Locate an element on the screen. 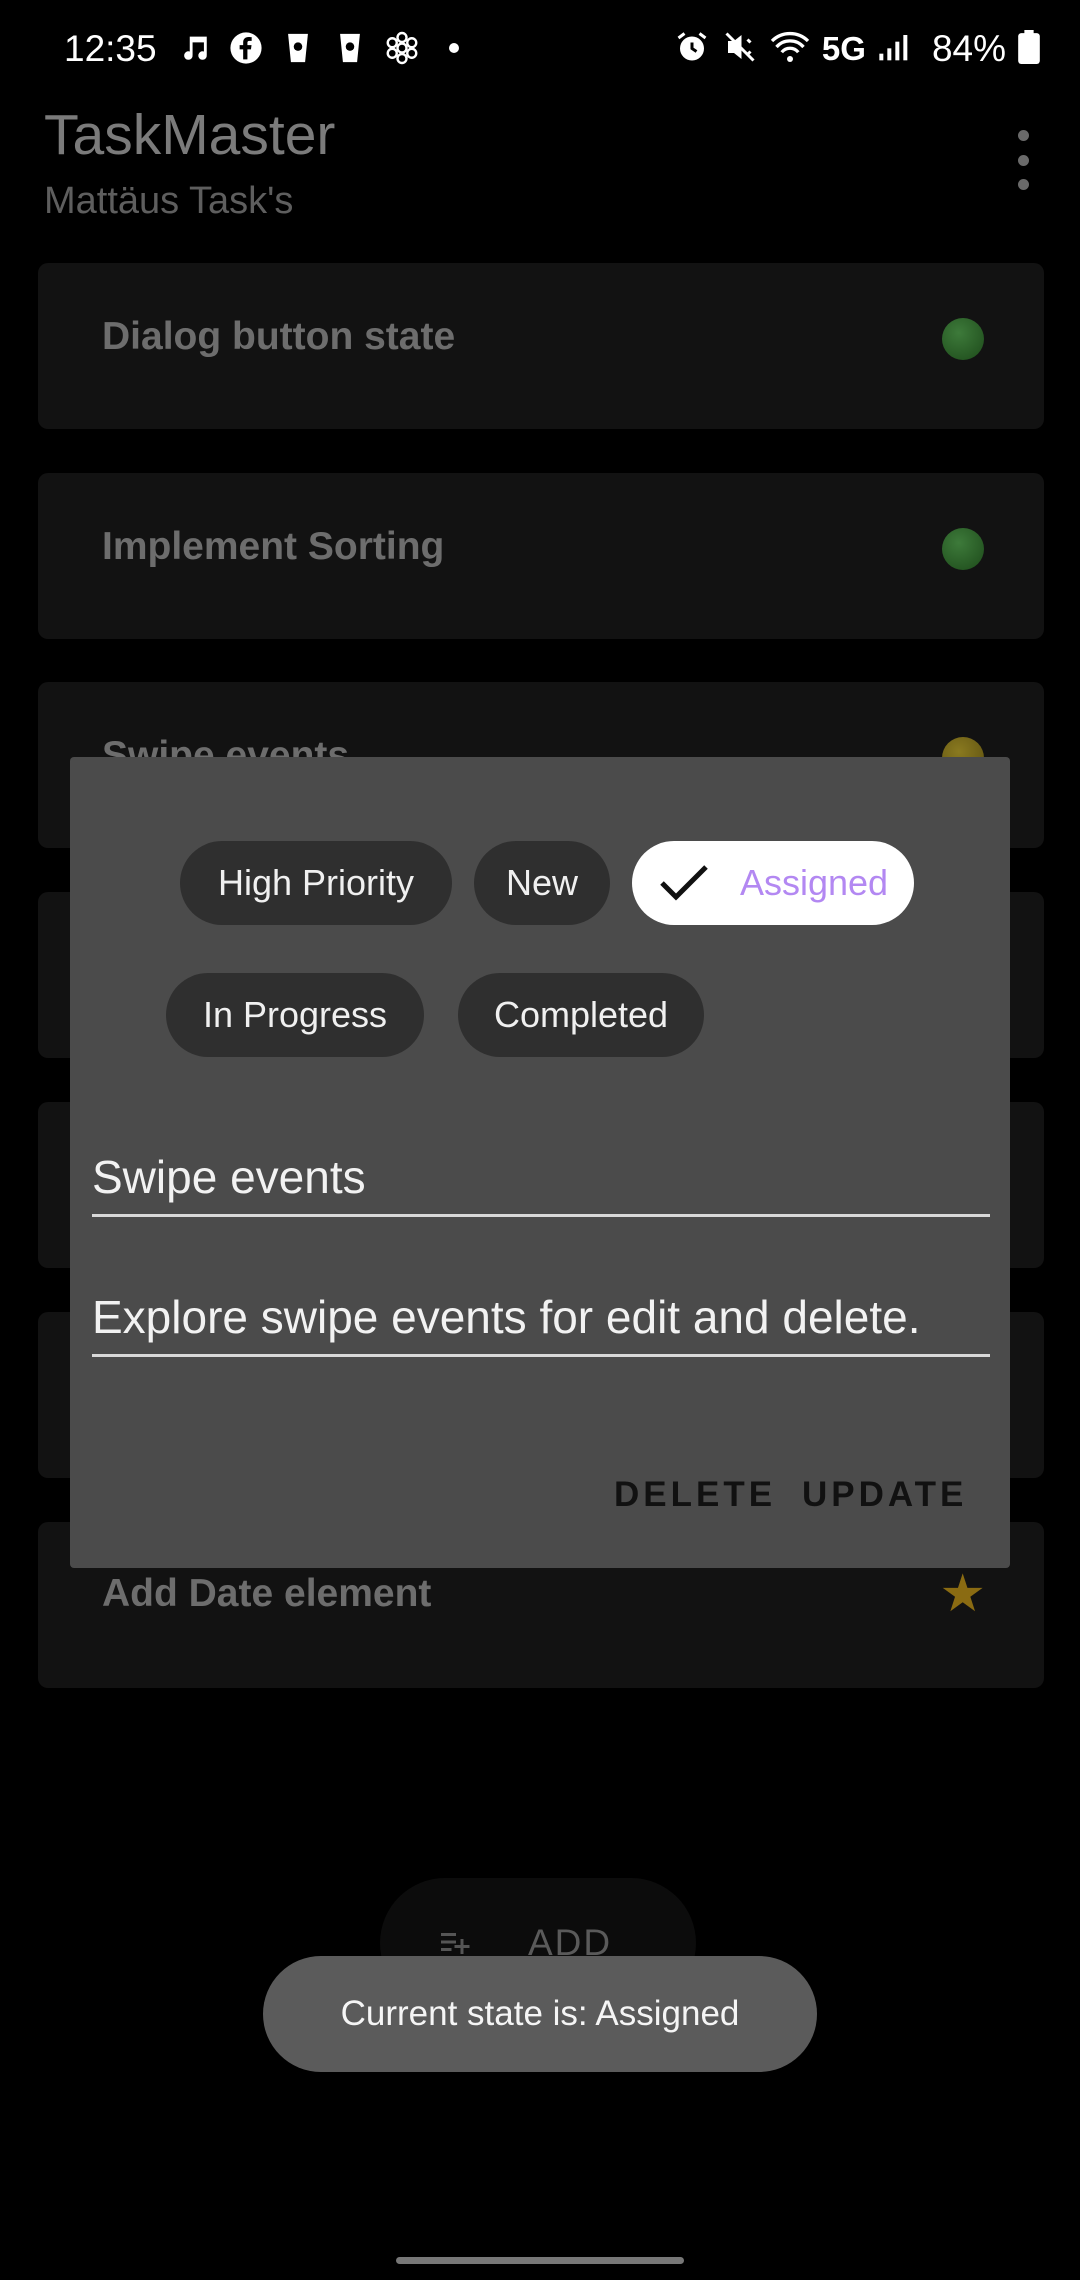 This screenshot has height=2280, width=1080. chip-label: New is located at coordinates (542, 882).